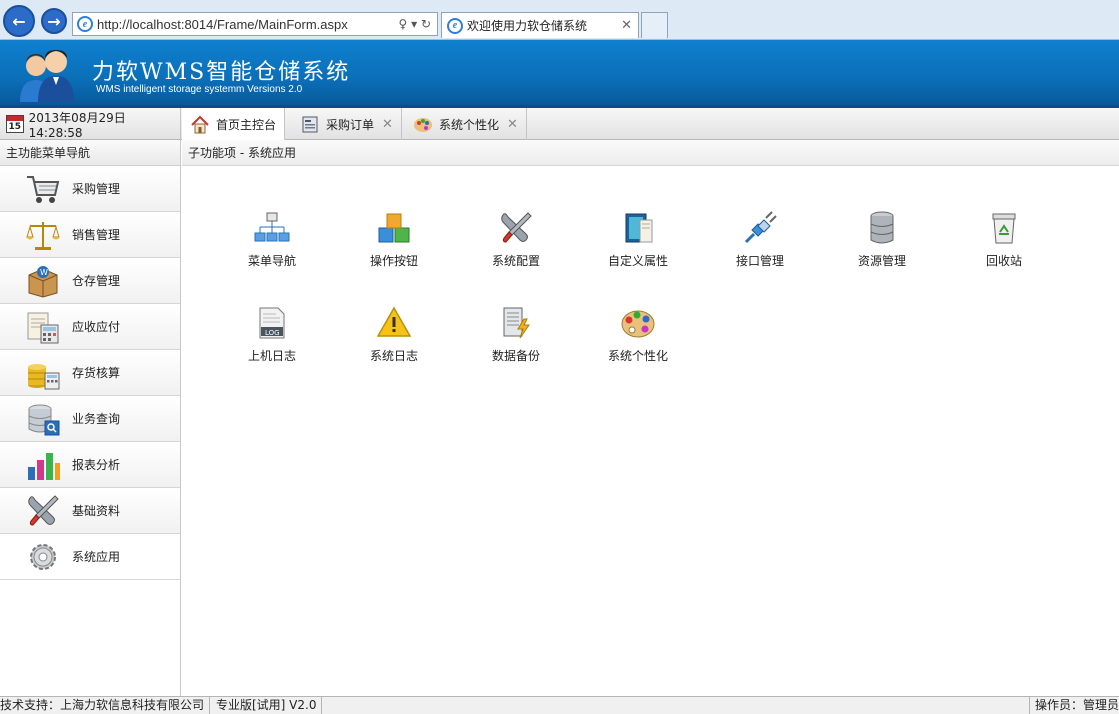  I want to click on function-login-log: LOG 上机日志, so click(272, 334).